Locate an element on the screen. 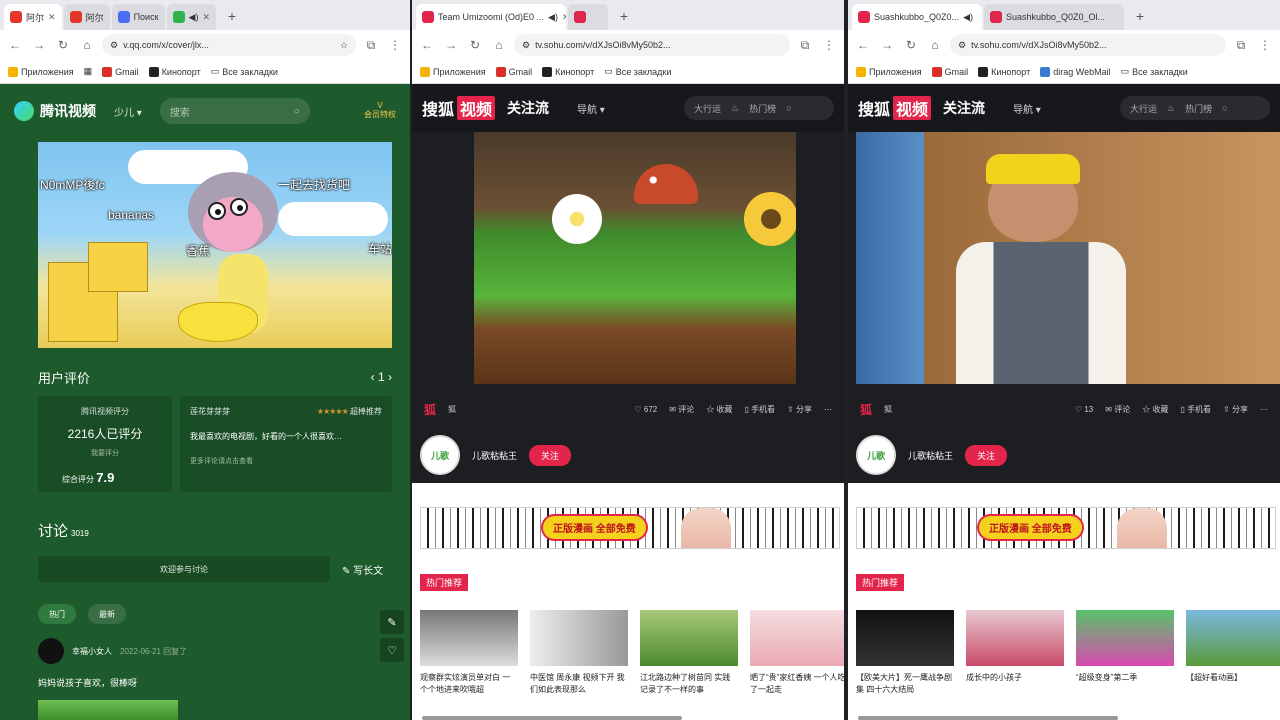 This screenshot has height=720, width=1280. back-icon: ← is located at coordinates (863, 45).